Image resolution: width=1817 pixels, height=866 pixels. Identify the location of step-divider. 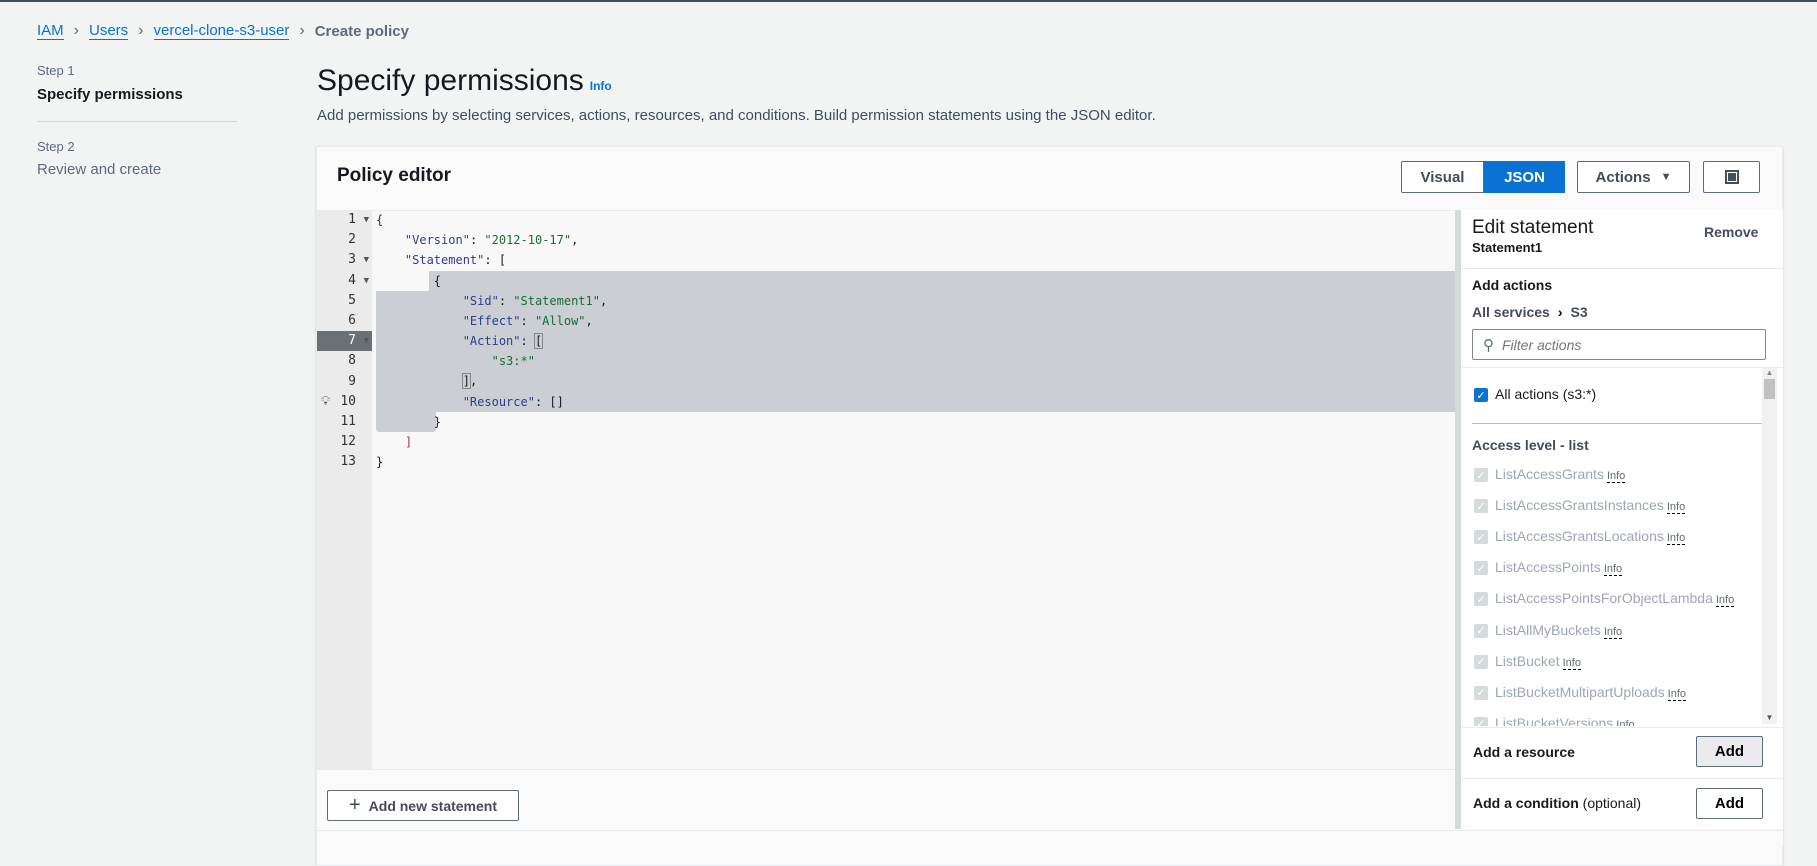
(137, 121).